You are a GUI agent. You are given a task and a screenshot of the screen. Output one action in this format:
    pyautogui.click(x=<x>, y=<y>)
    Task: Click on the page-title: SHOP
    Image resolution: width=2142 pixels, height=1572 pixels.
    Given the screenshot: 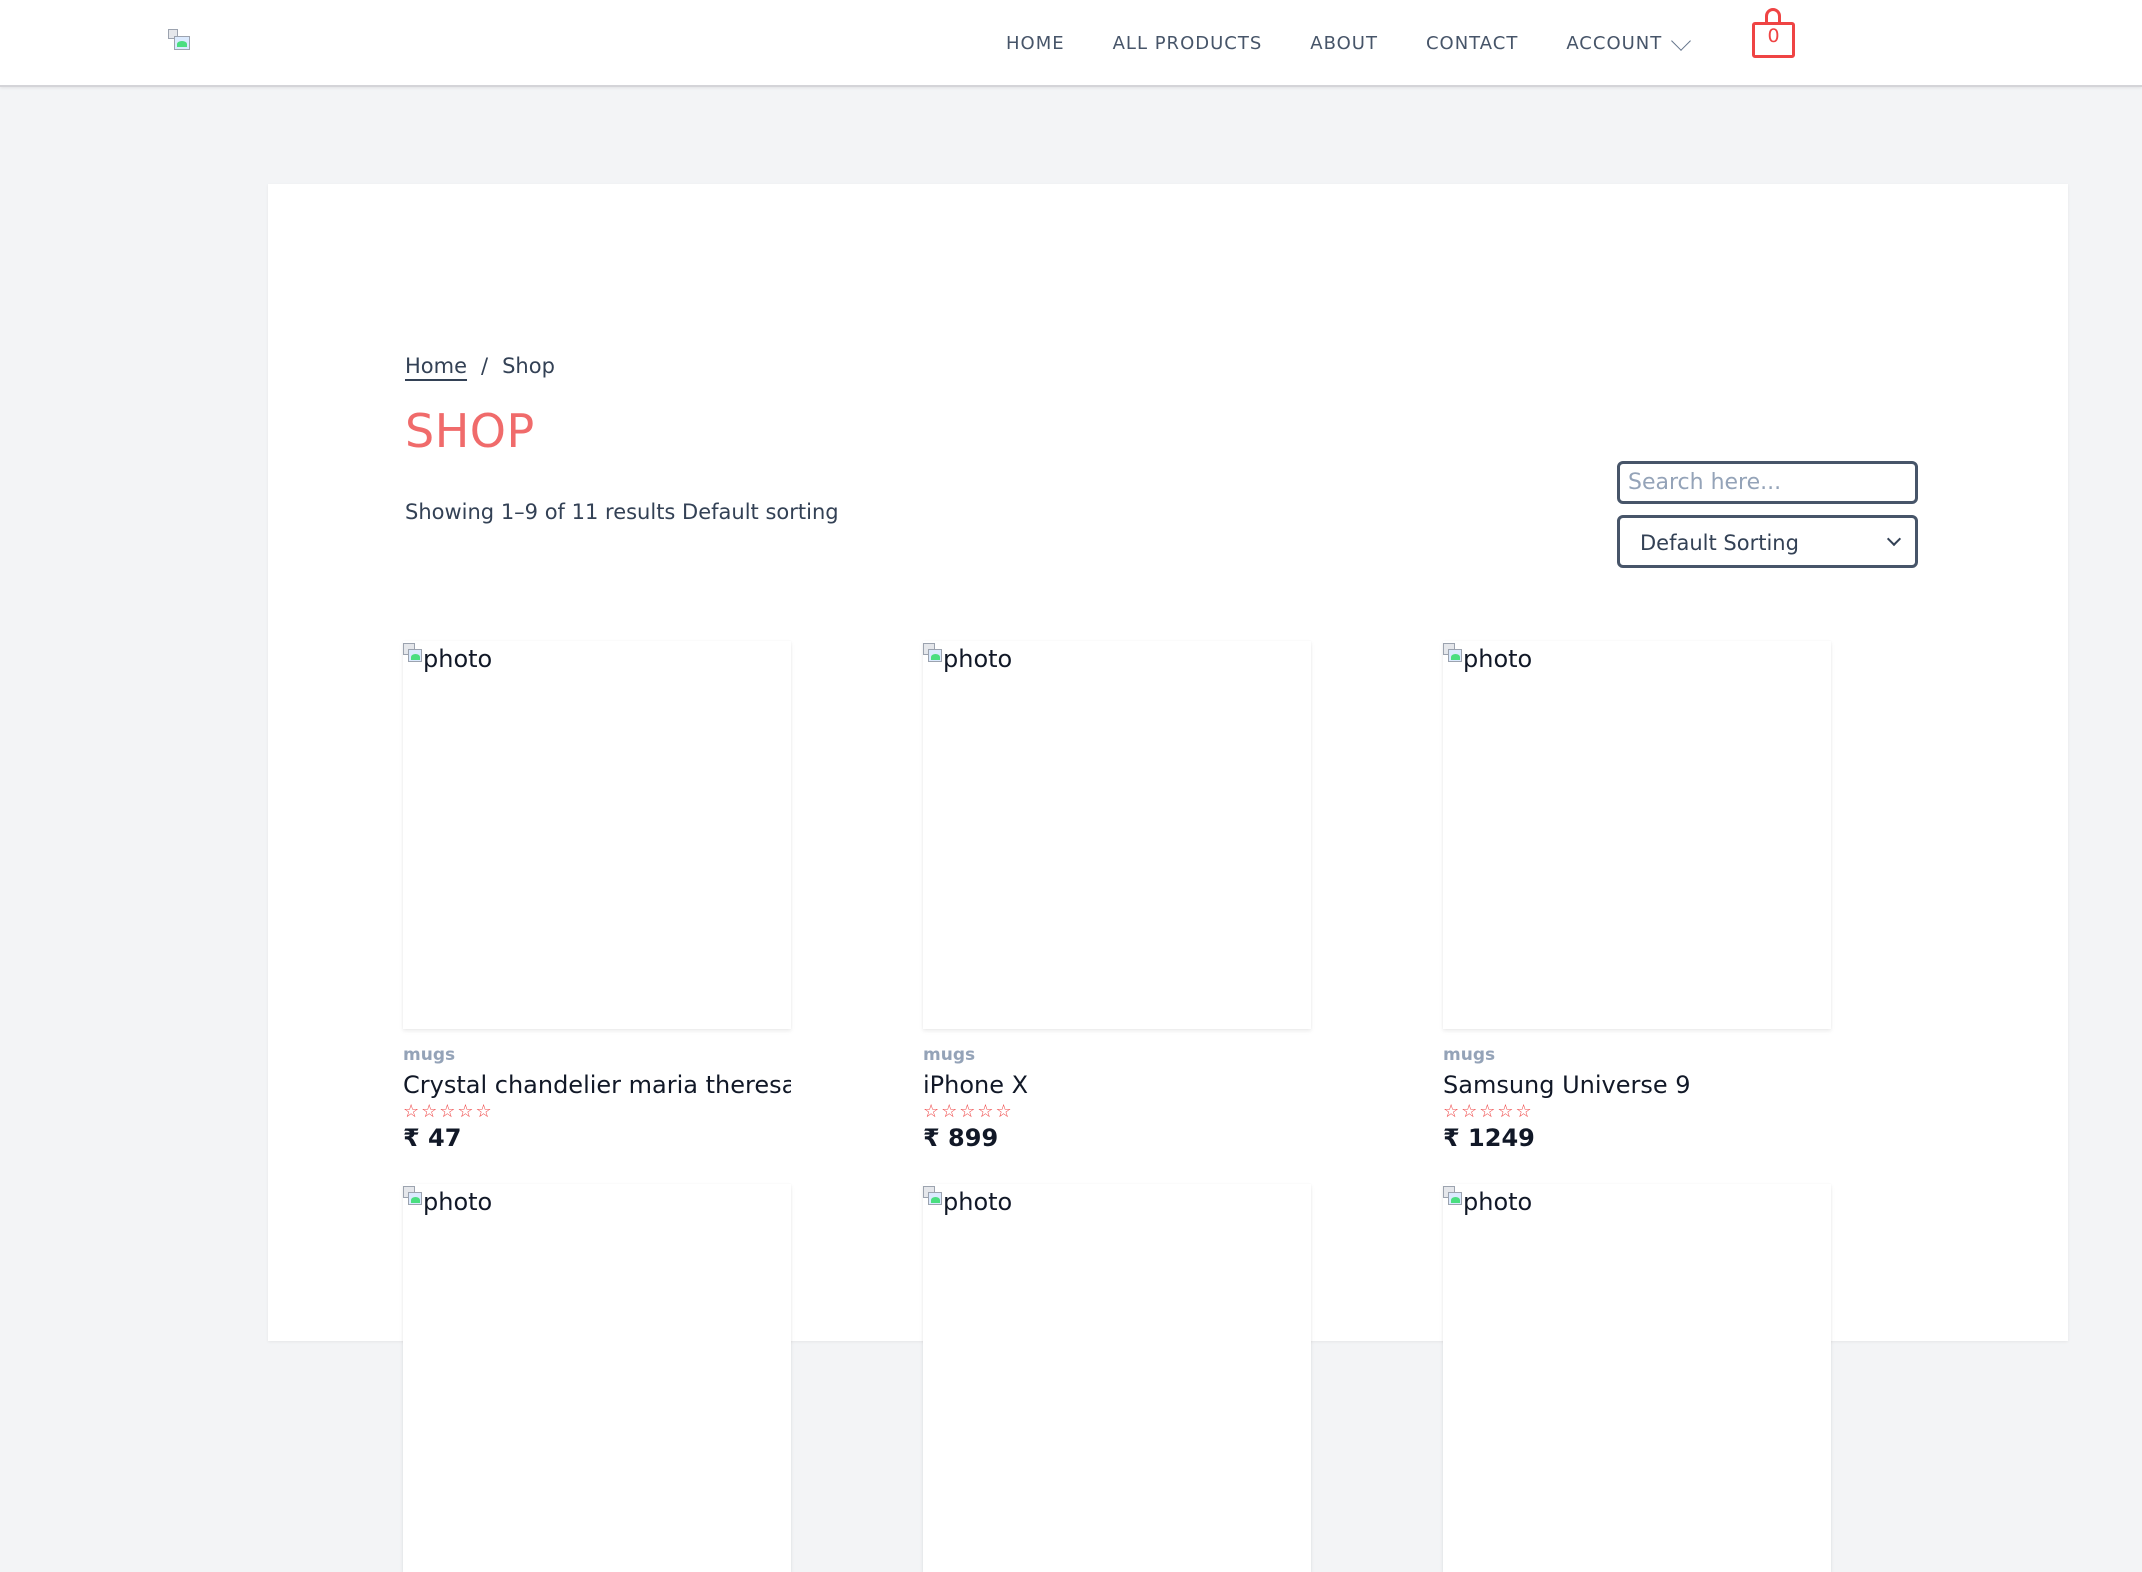 What is the action you would take?
    pyautogui.click(x=470, y=431)
    